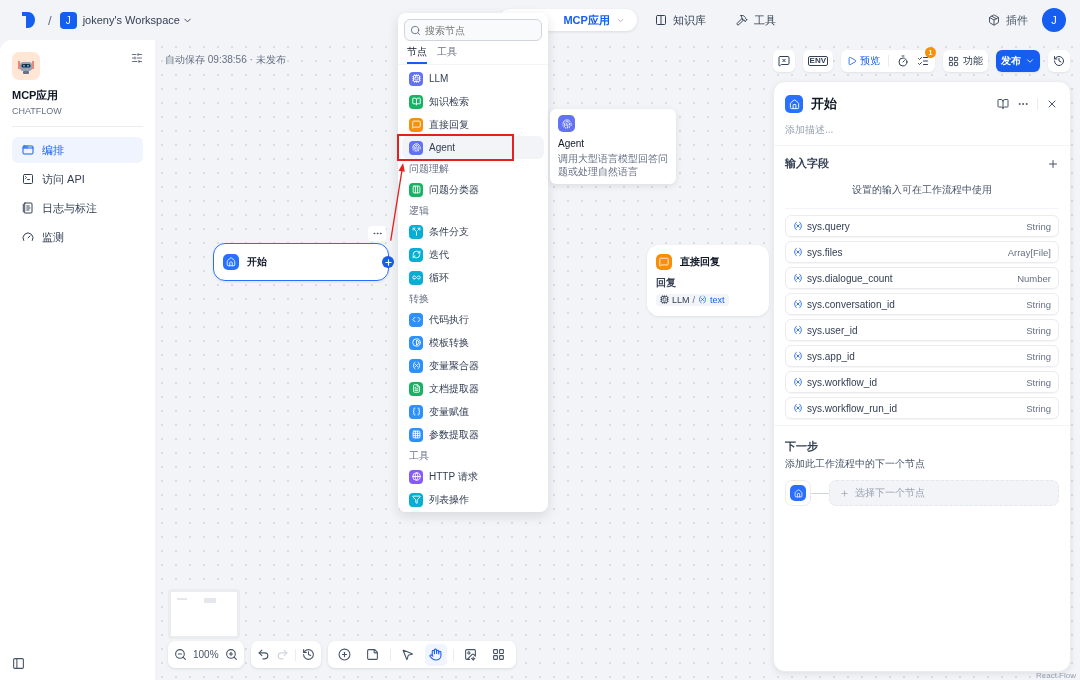 This screenshot has height=680, width=1080. Describe the element at coordinates (131, 20) in the screenshot. I see `workspace-name: jokeny's Workspace` at that location.